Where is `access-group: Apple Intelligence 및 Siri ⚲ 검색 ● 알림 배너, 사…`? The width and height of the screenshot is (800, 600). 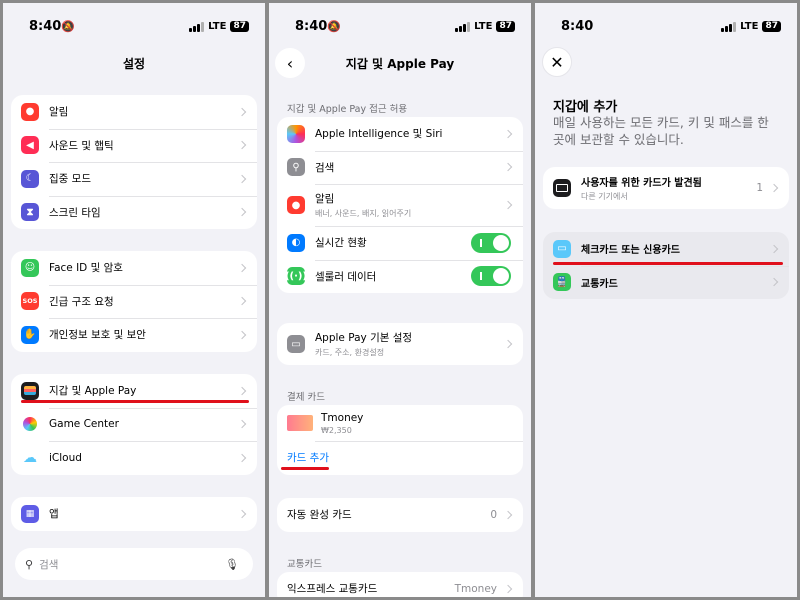 access-group: Apple Intelligence 및 Siri ⚲ 검색 ● 알림 배너, 사… is located at coordinates (400, 205).